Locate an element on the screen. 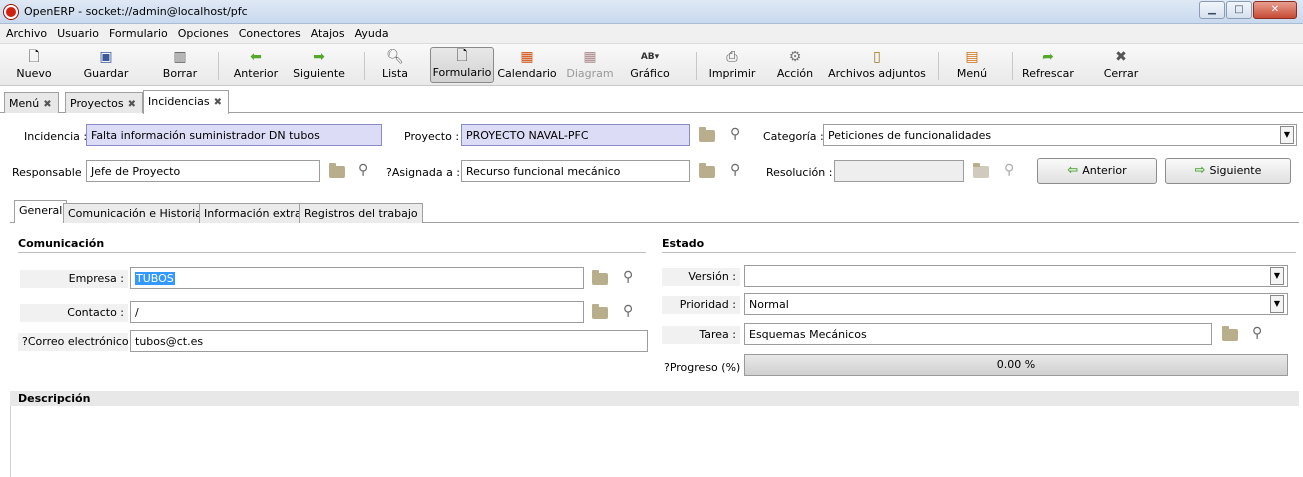 Image resolution: width=1303 pixels, height=477 pixels. tab-general: General is located at coordinates (41, 211).